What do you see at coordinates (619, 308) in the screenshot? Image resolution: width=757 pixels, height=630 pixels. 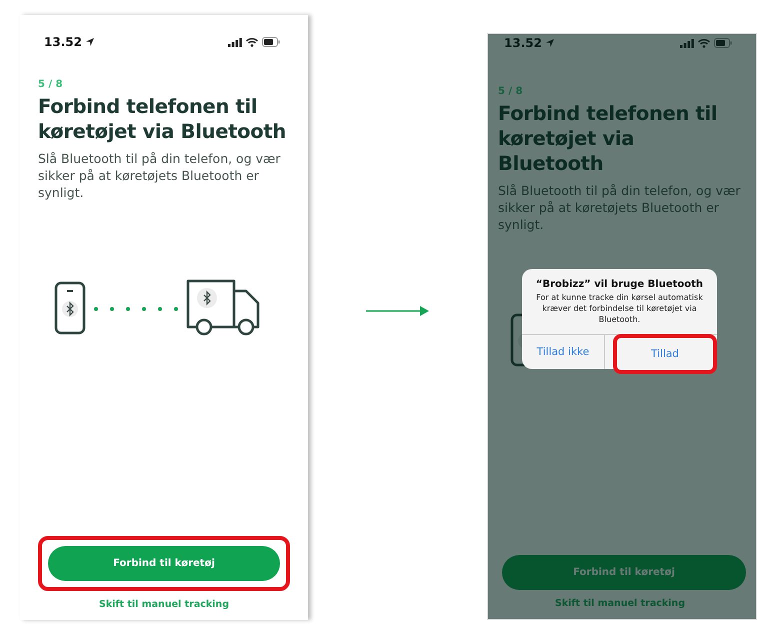 I see `dialog-message: For at kunne tracke din kørsel automatisk kræver det forbindelse til køretøjet via Bluetooth.` at bounding box center [619, 308].